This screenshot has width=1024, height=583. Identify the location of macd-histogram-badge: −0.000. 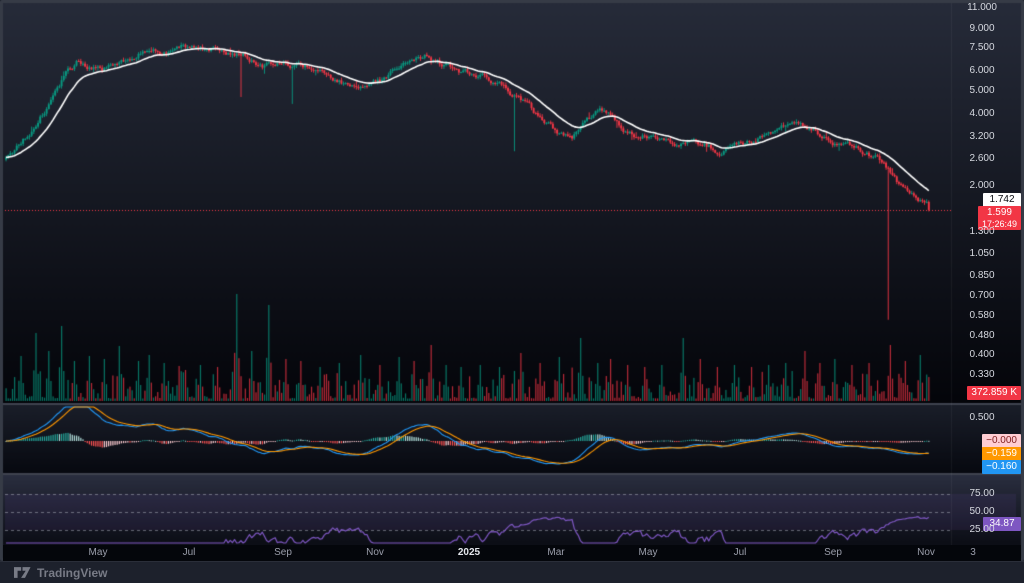
(1001, 441).